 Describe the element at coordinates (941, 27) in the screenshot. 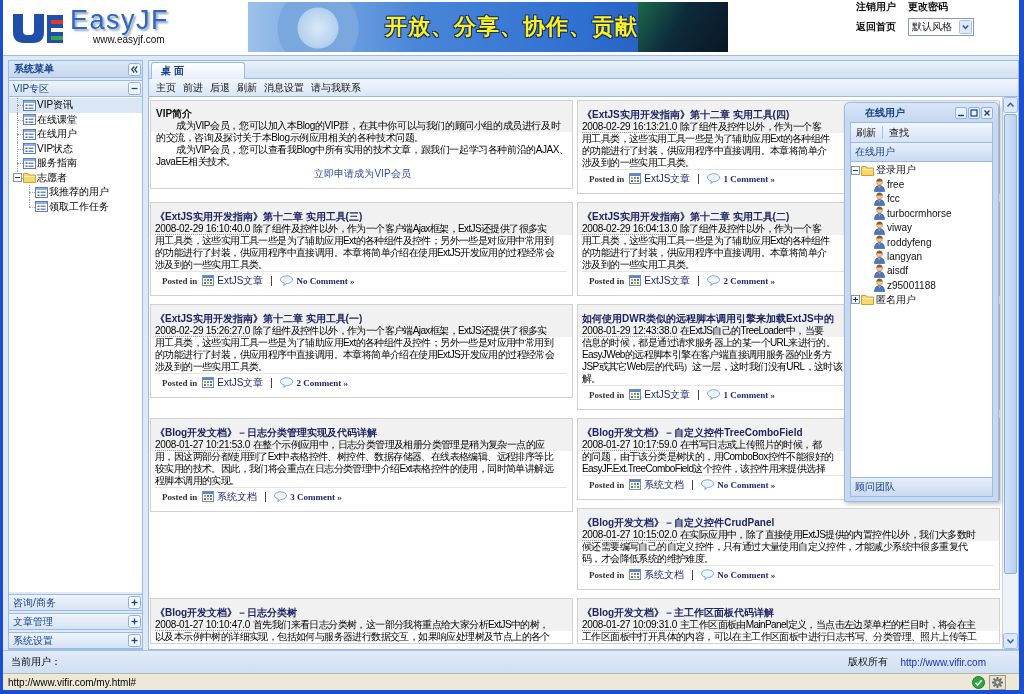

I see `style-select: 默认风格` at that location.